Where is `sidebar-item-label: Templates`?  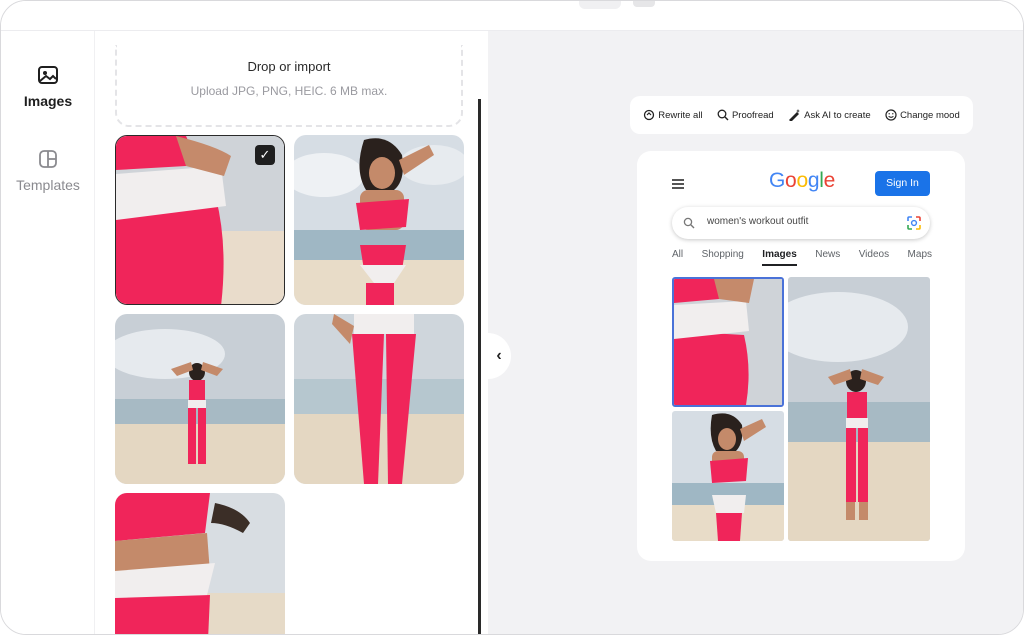 sidebar-item-label: Templates is located at coordinates (48, 185).